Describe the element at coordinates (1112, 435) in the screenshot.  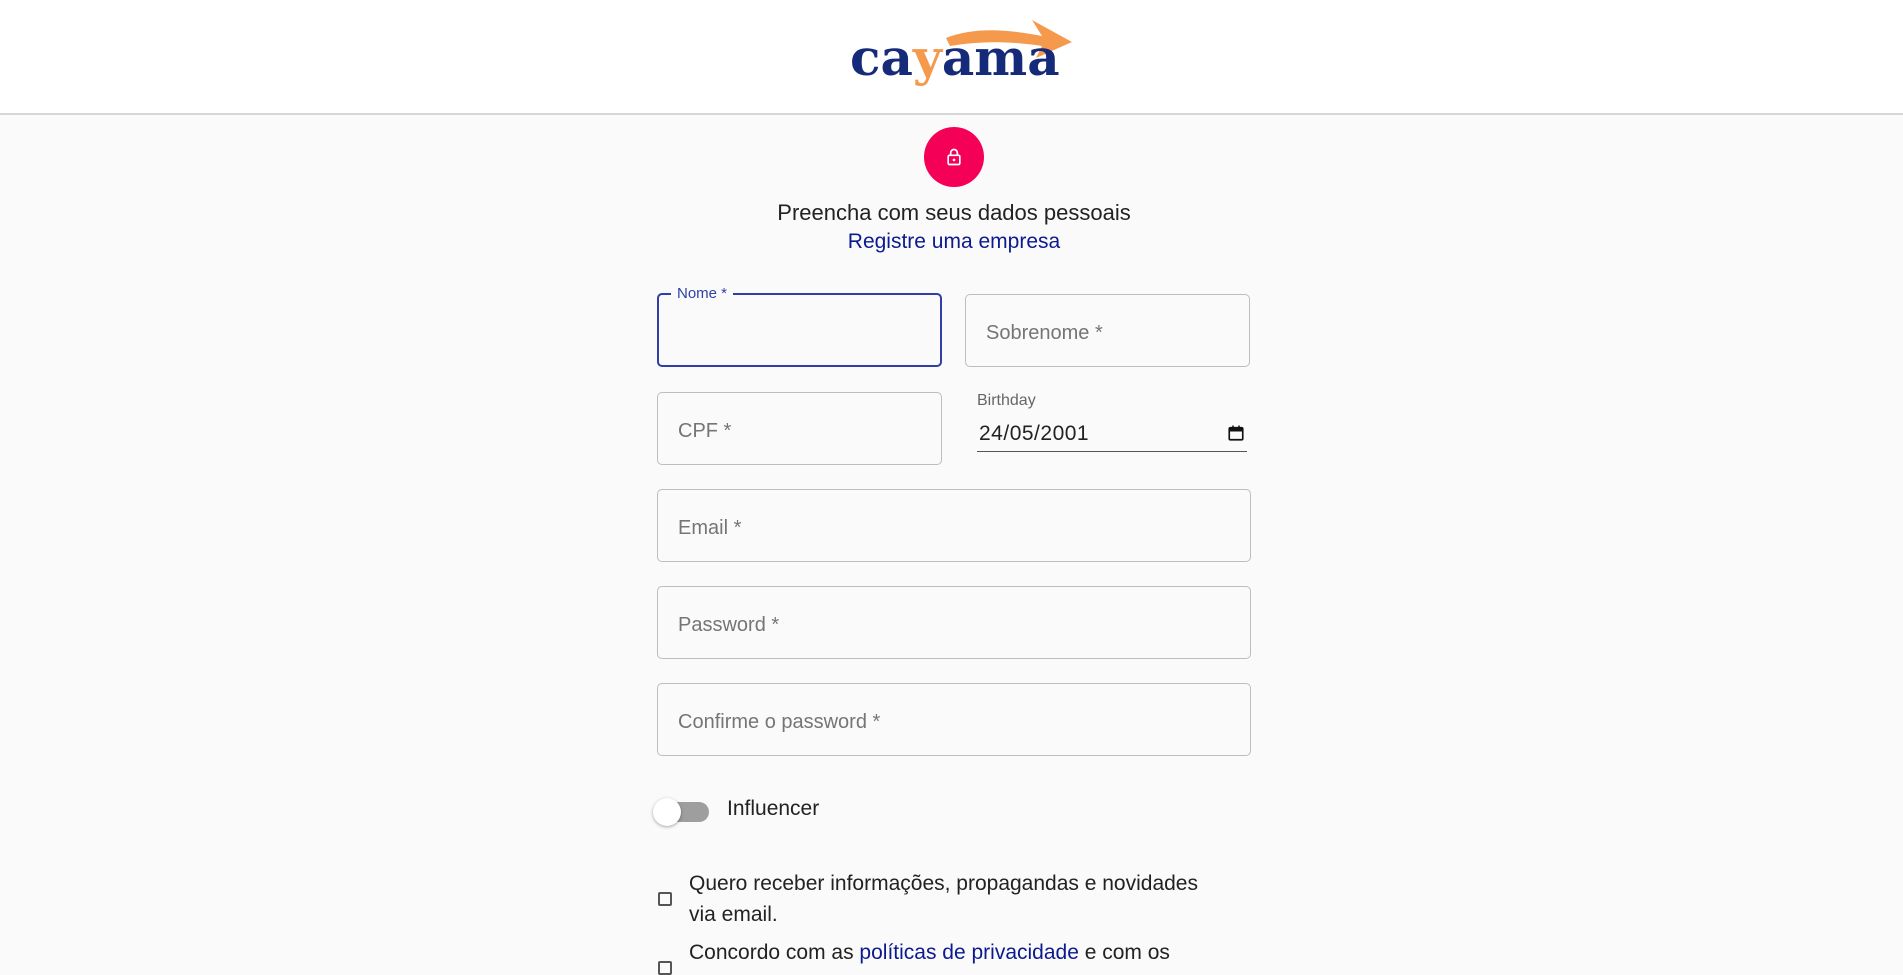
I see `birthday-input: 24/05/2001` at that location.